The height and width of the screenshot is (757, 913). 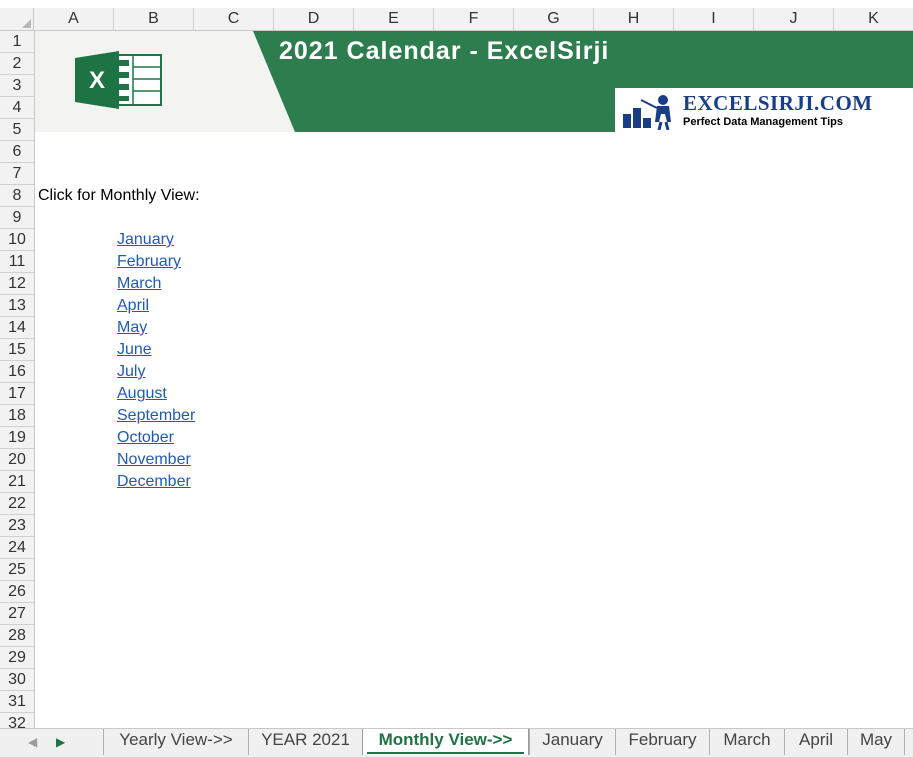 I want to click on tab-april: April, so click(x=815, y=742).